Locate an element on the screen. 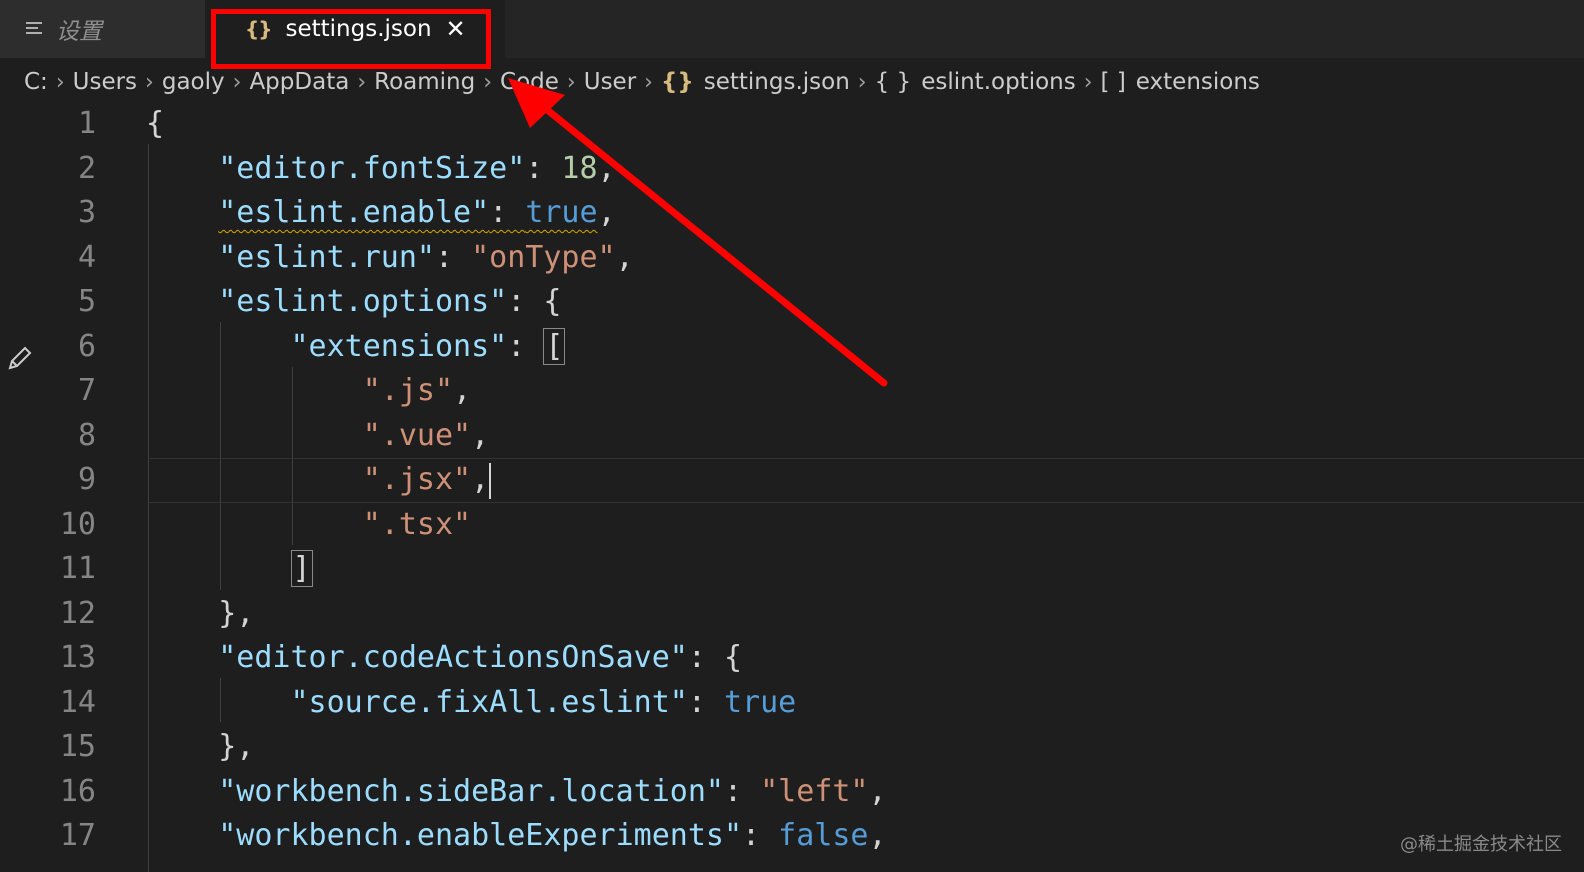 This screenshot has width=1584, height=872. code-line: 8 ".vue", is located at coordinates (792, 436).